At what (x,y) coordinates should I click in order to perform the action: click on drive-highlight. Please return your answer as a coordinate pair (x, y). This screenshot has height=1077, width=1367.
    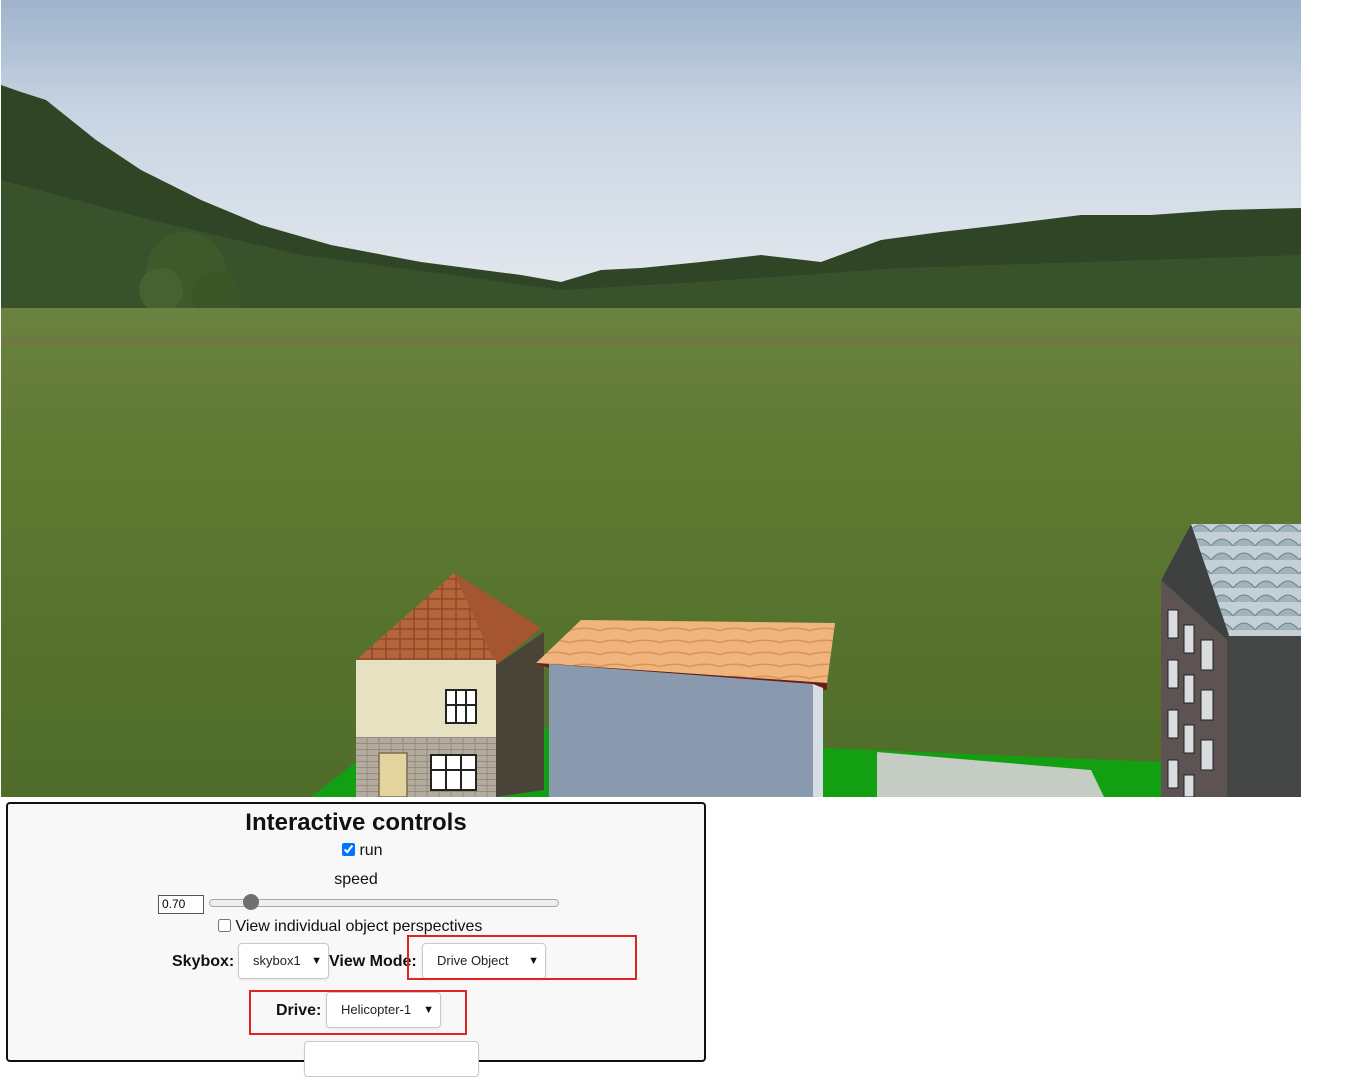
    Looking at the image, I should click on (358, 1012).